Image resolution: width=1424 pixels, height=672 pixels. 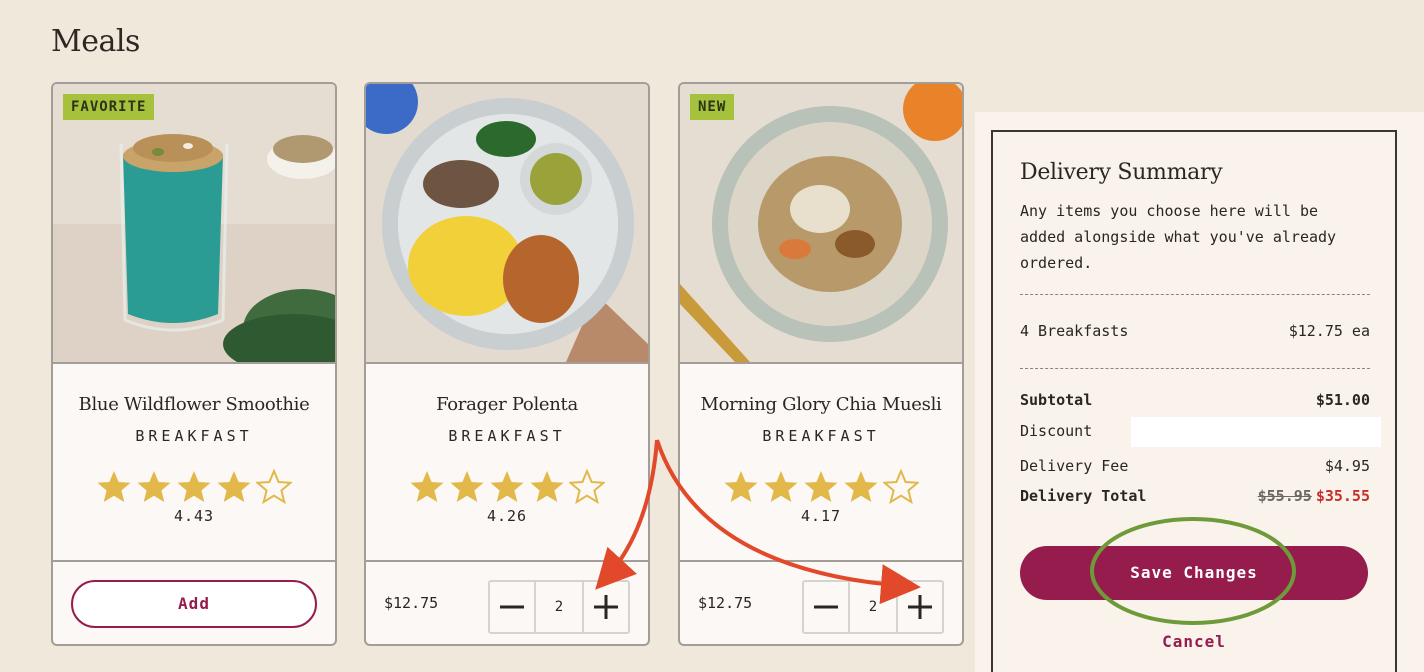 What do you see at coordinates (1329, 331) in the screenshot?
I see `items-price: $12.75 ea` at bounding box center [1329, 331].